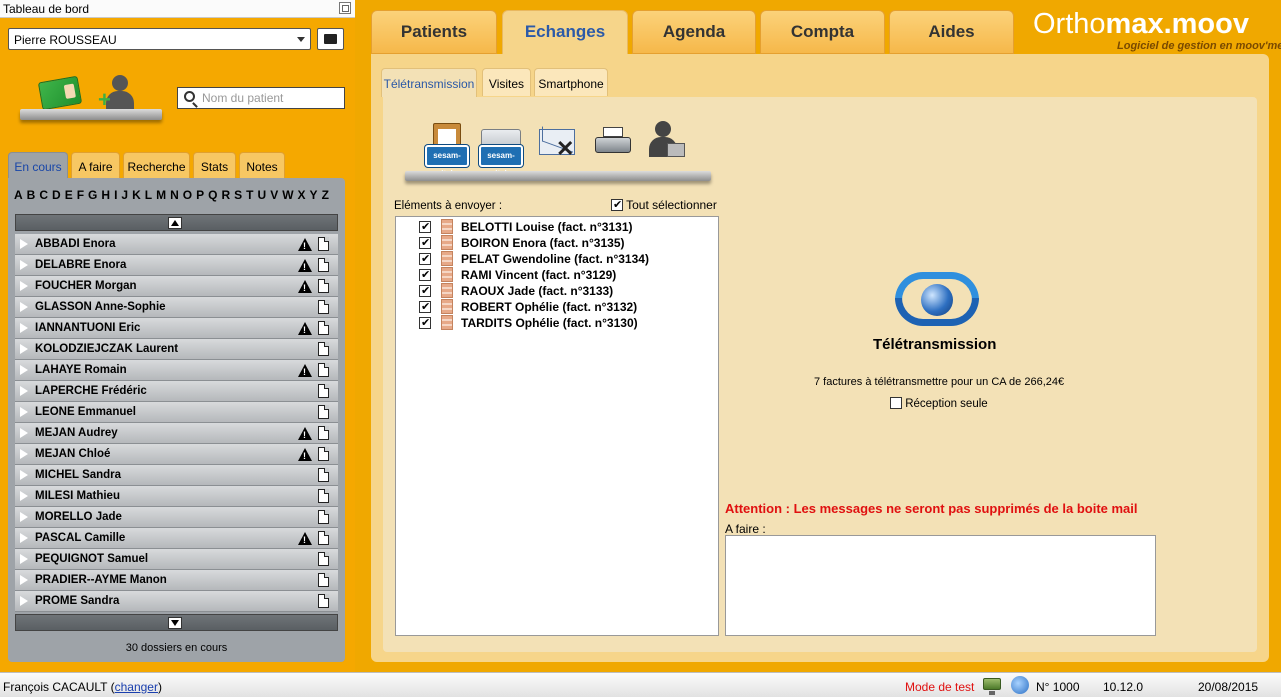 The height and width of the screenshot is (697, 1281). Describe the element at coordinates (613, 144) in the screenshot. I see `printer-icon` at that location.